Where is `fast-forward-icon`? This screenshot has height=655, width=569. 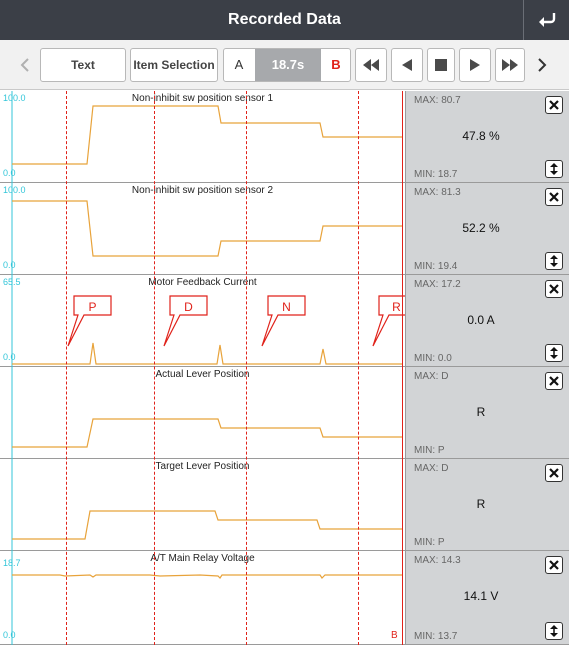
fast-forward-icon is located at coordinates (510, 65).